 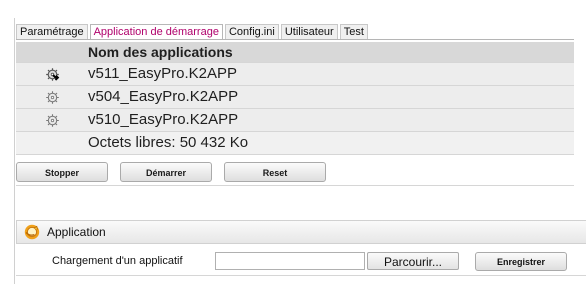 What do you see at coordinates (331, 52) in the screenshot?
I see `applications-column-header: Nom des applications` at bounding box center [331, 52].